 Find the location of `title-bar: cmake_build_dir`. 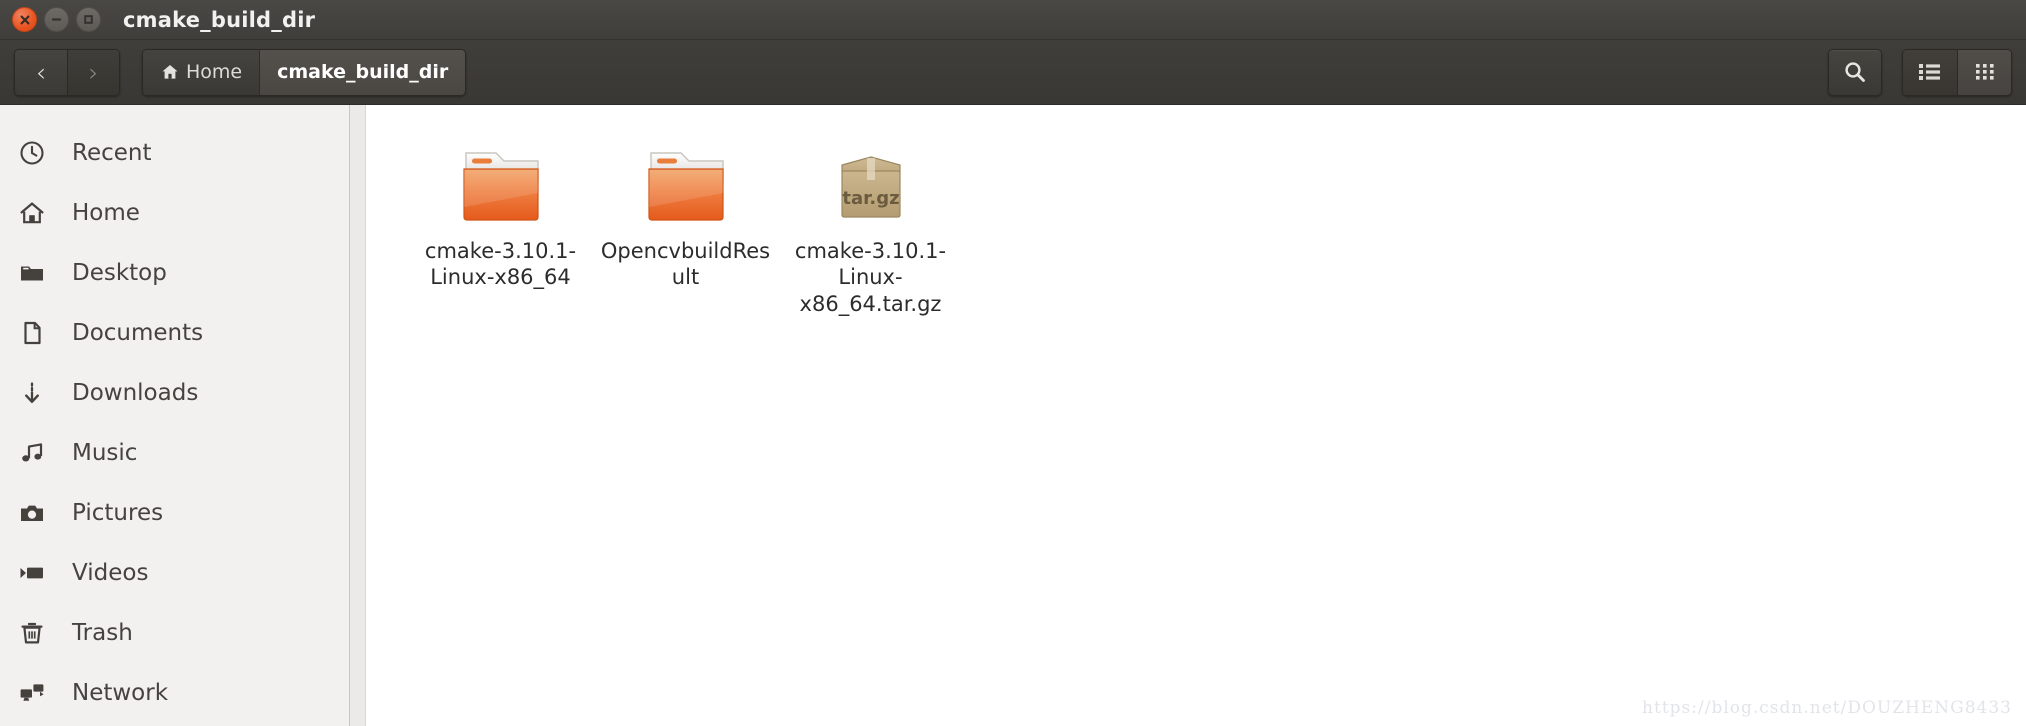

title-bar: cmake_build_dir is located at coordinates (1013, 20).